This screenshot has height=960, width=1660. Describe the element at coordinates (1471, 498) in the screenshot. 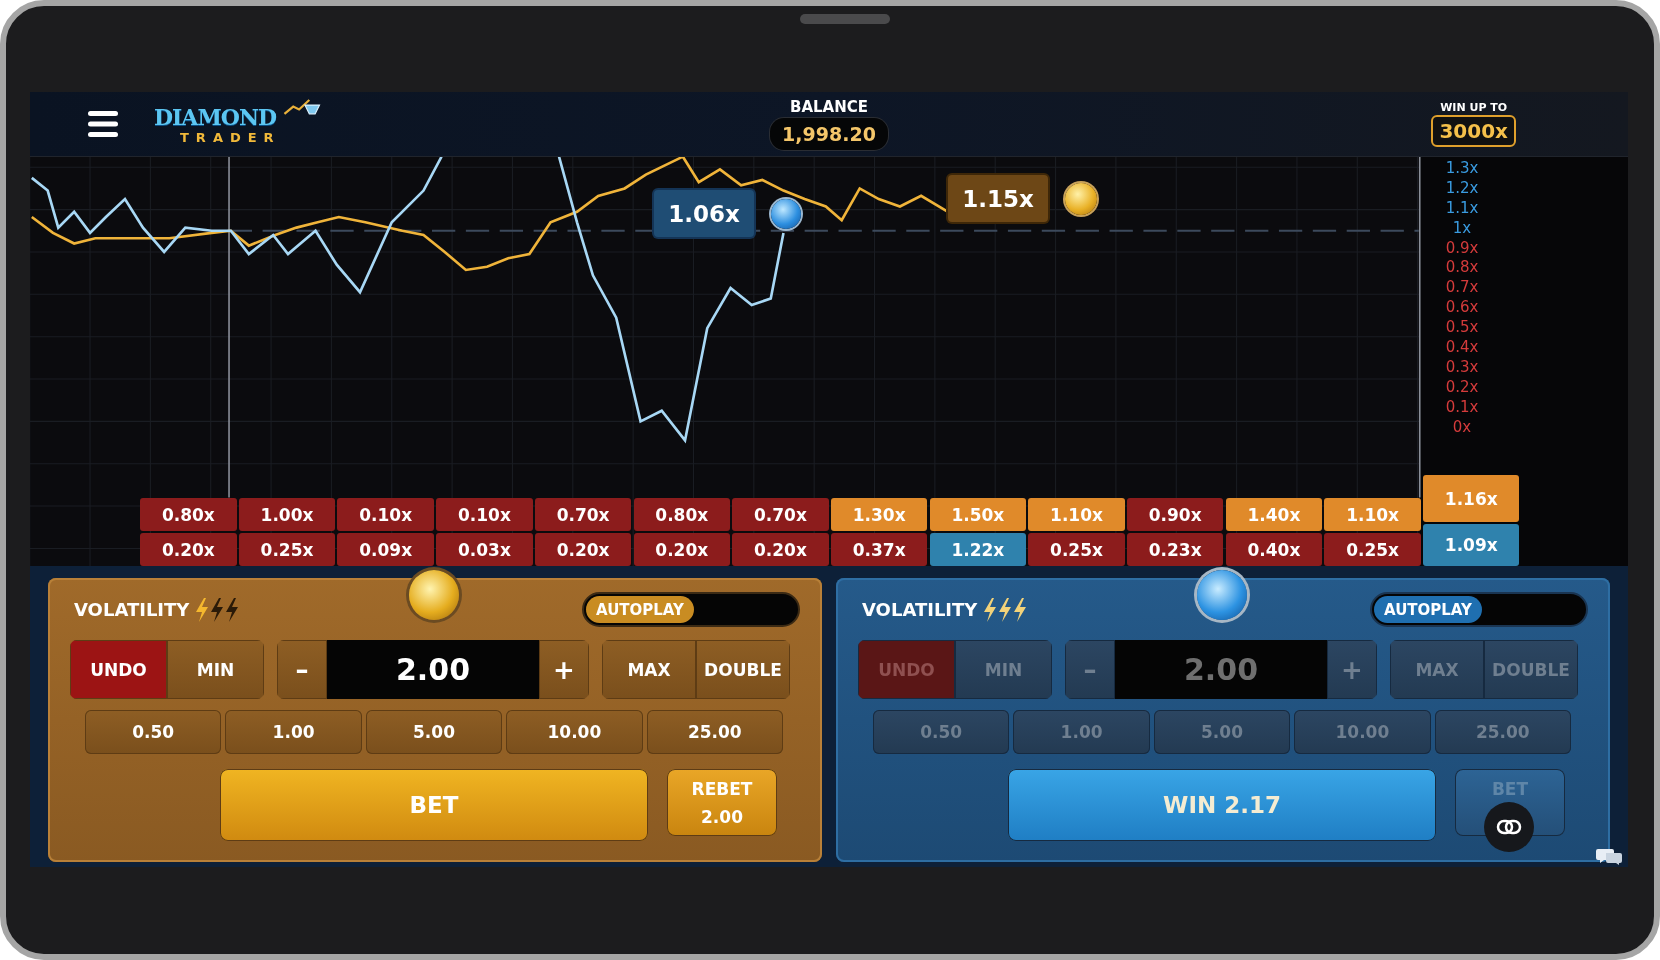

I see `multiplier-cell: 1.16x` at that location.